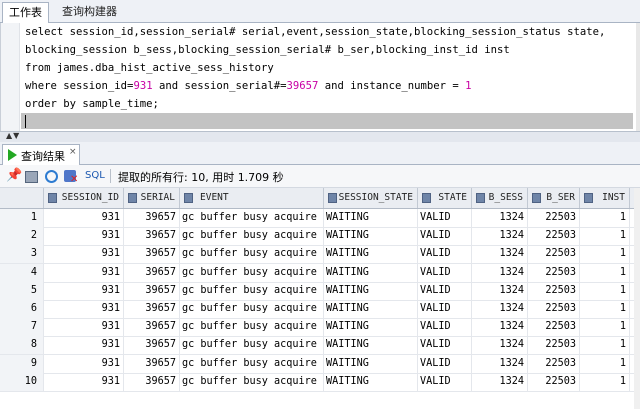 This screenshot has width=640, height=409. I want to click on grid-scrollbar, so click(637, 298).